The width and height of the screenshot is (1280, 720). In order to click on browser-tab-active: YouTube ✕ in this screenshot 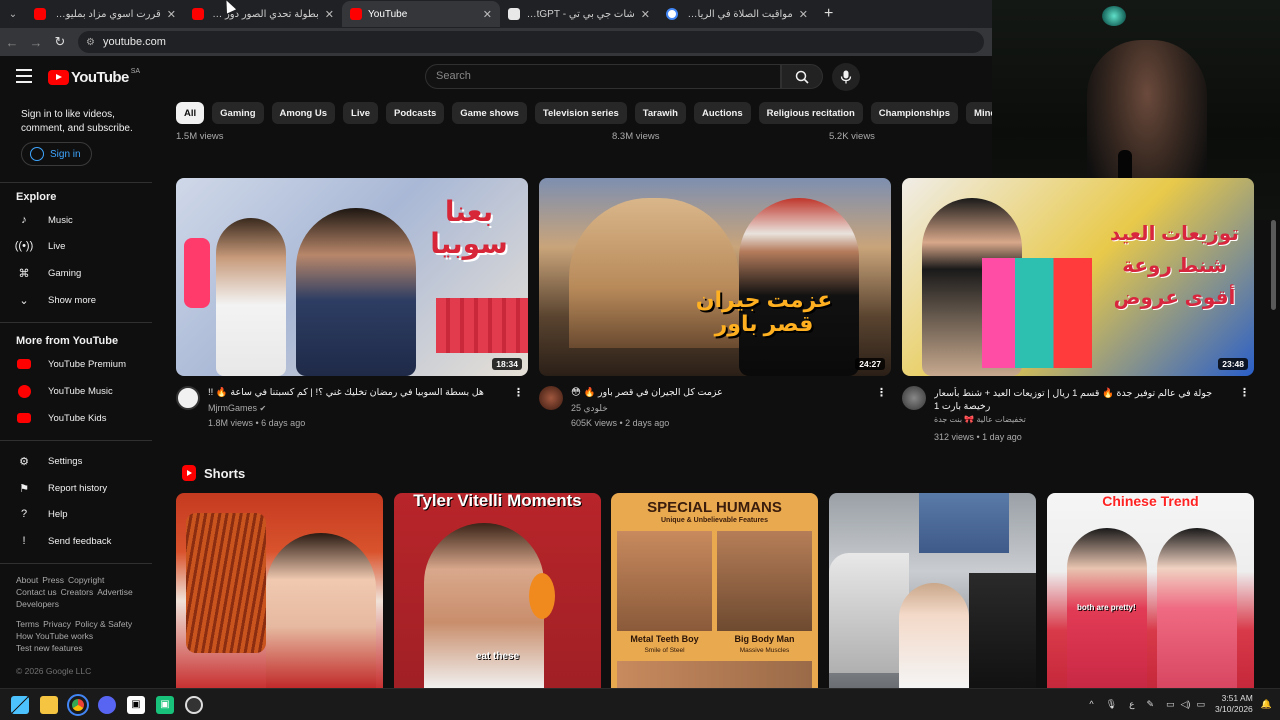, I will do `click(421, 14)`.